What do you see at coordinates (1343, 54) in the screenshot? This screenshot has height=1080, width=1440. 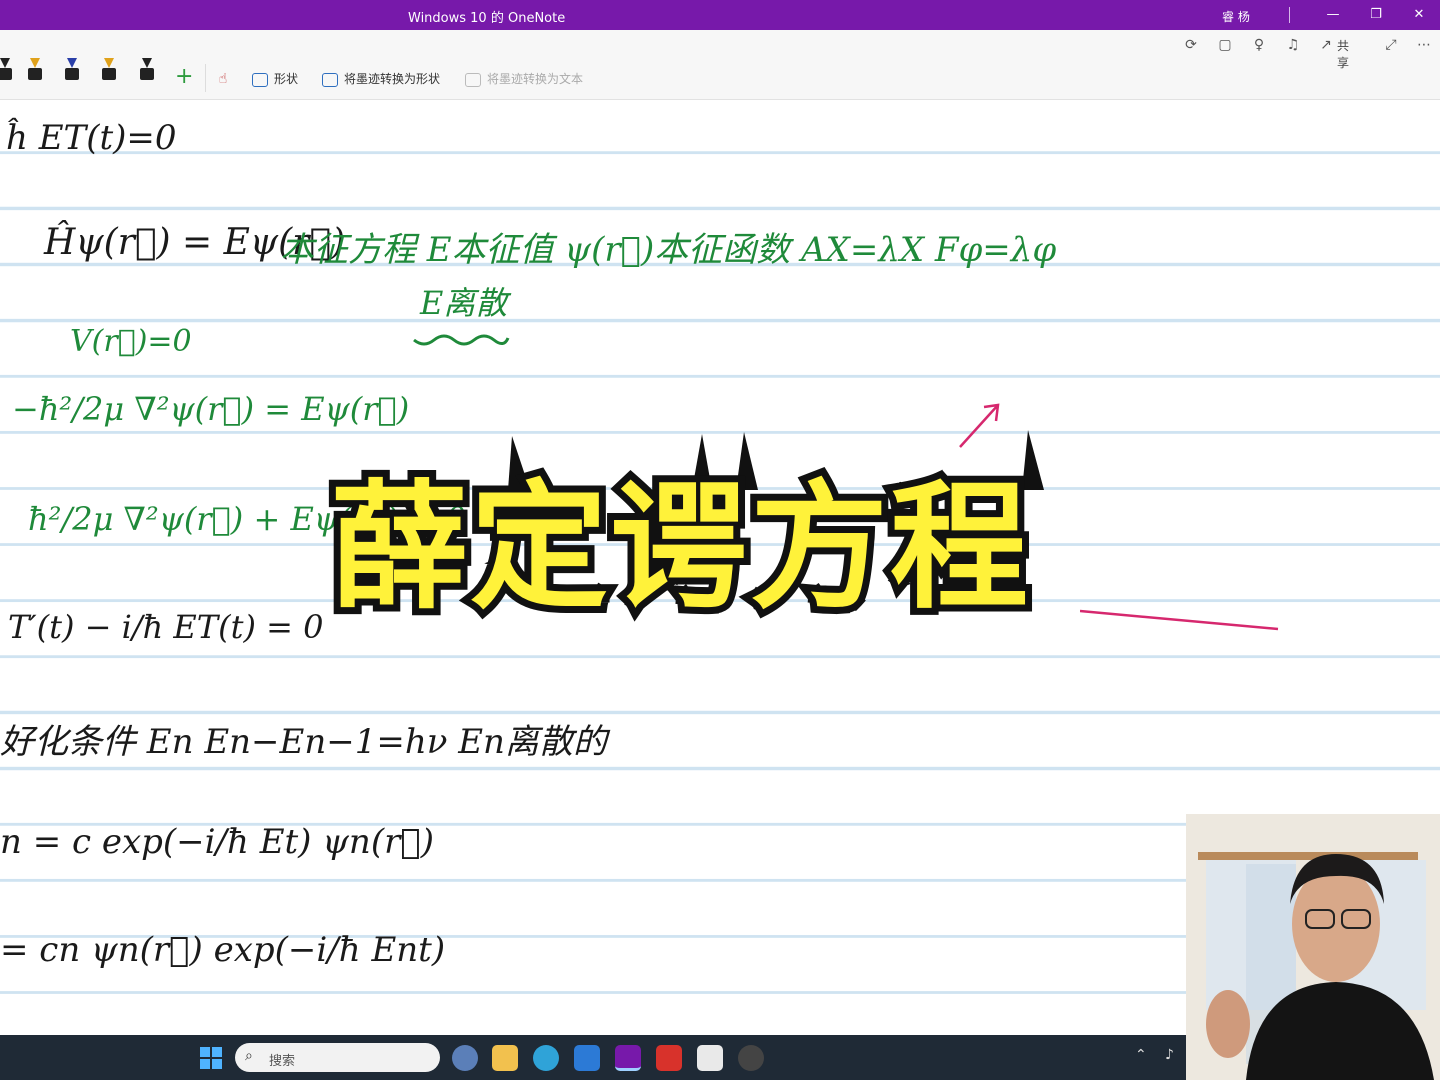 I see `share-button: 共享` at bounding box center [1343, 54].